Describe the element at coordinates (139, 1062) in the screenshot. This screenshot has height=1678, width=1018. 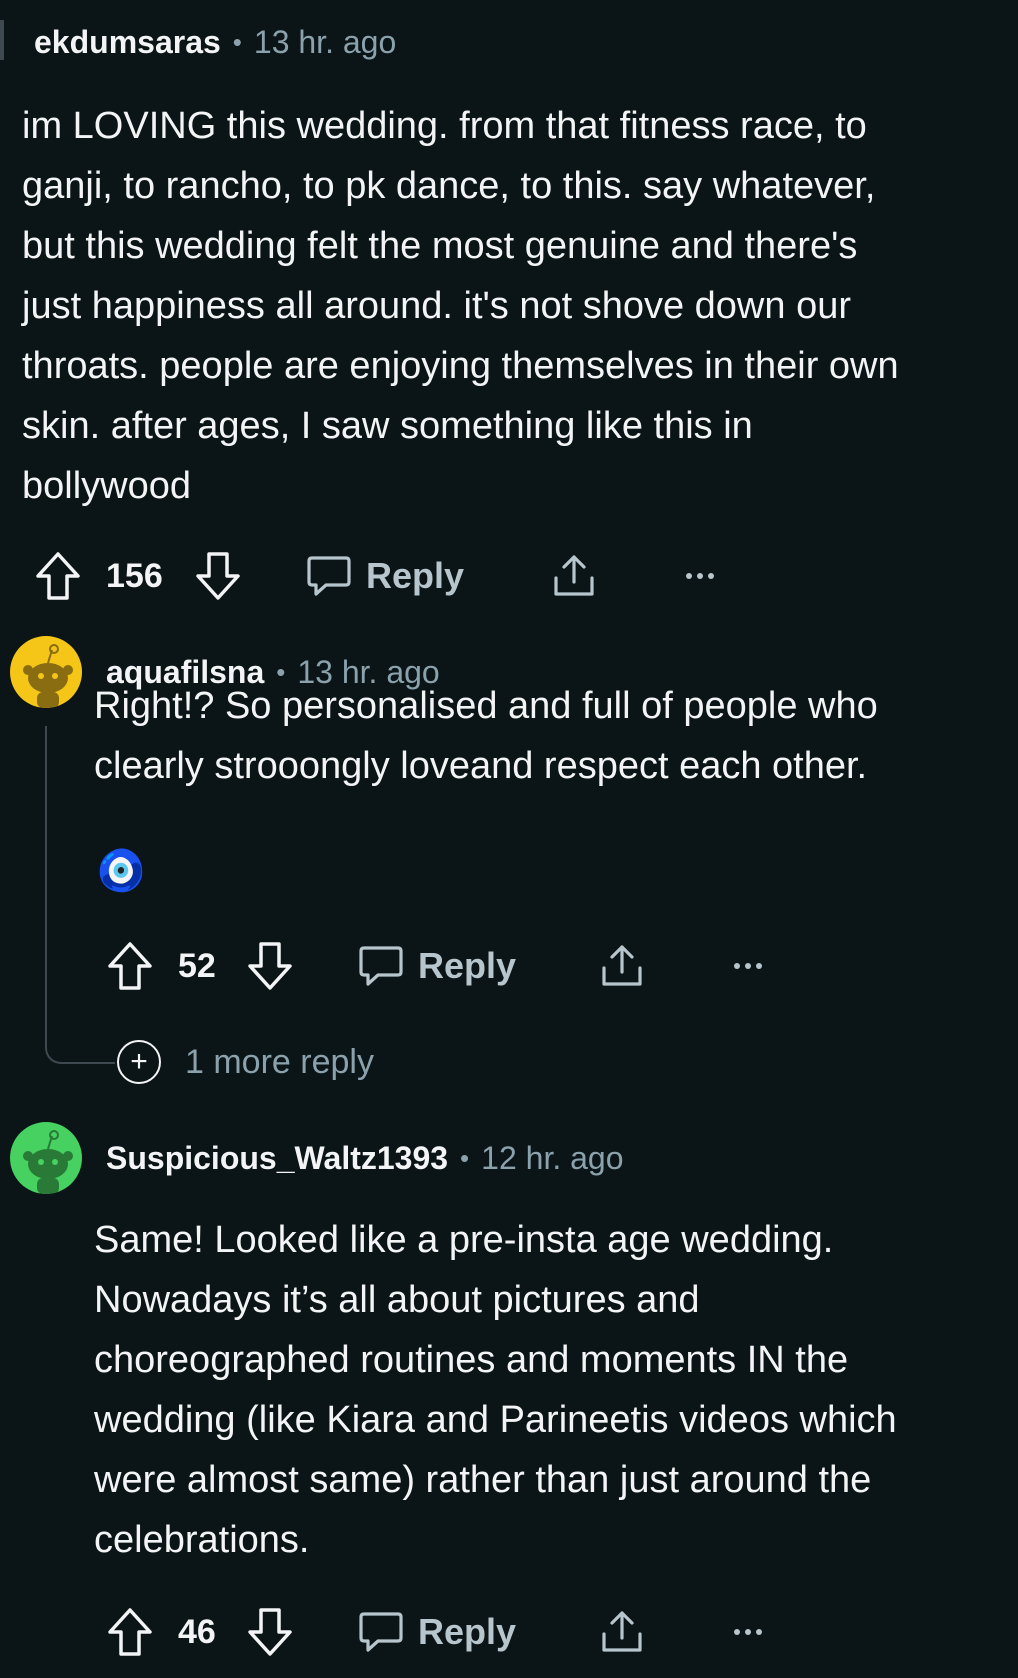
I see `plus-circle-icon: +` at that location.